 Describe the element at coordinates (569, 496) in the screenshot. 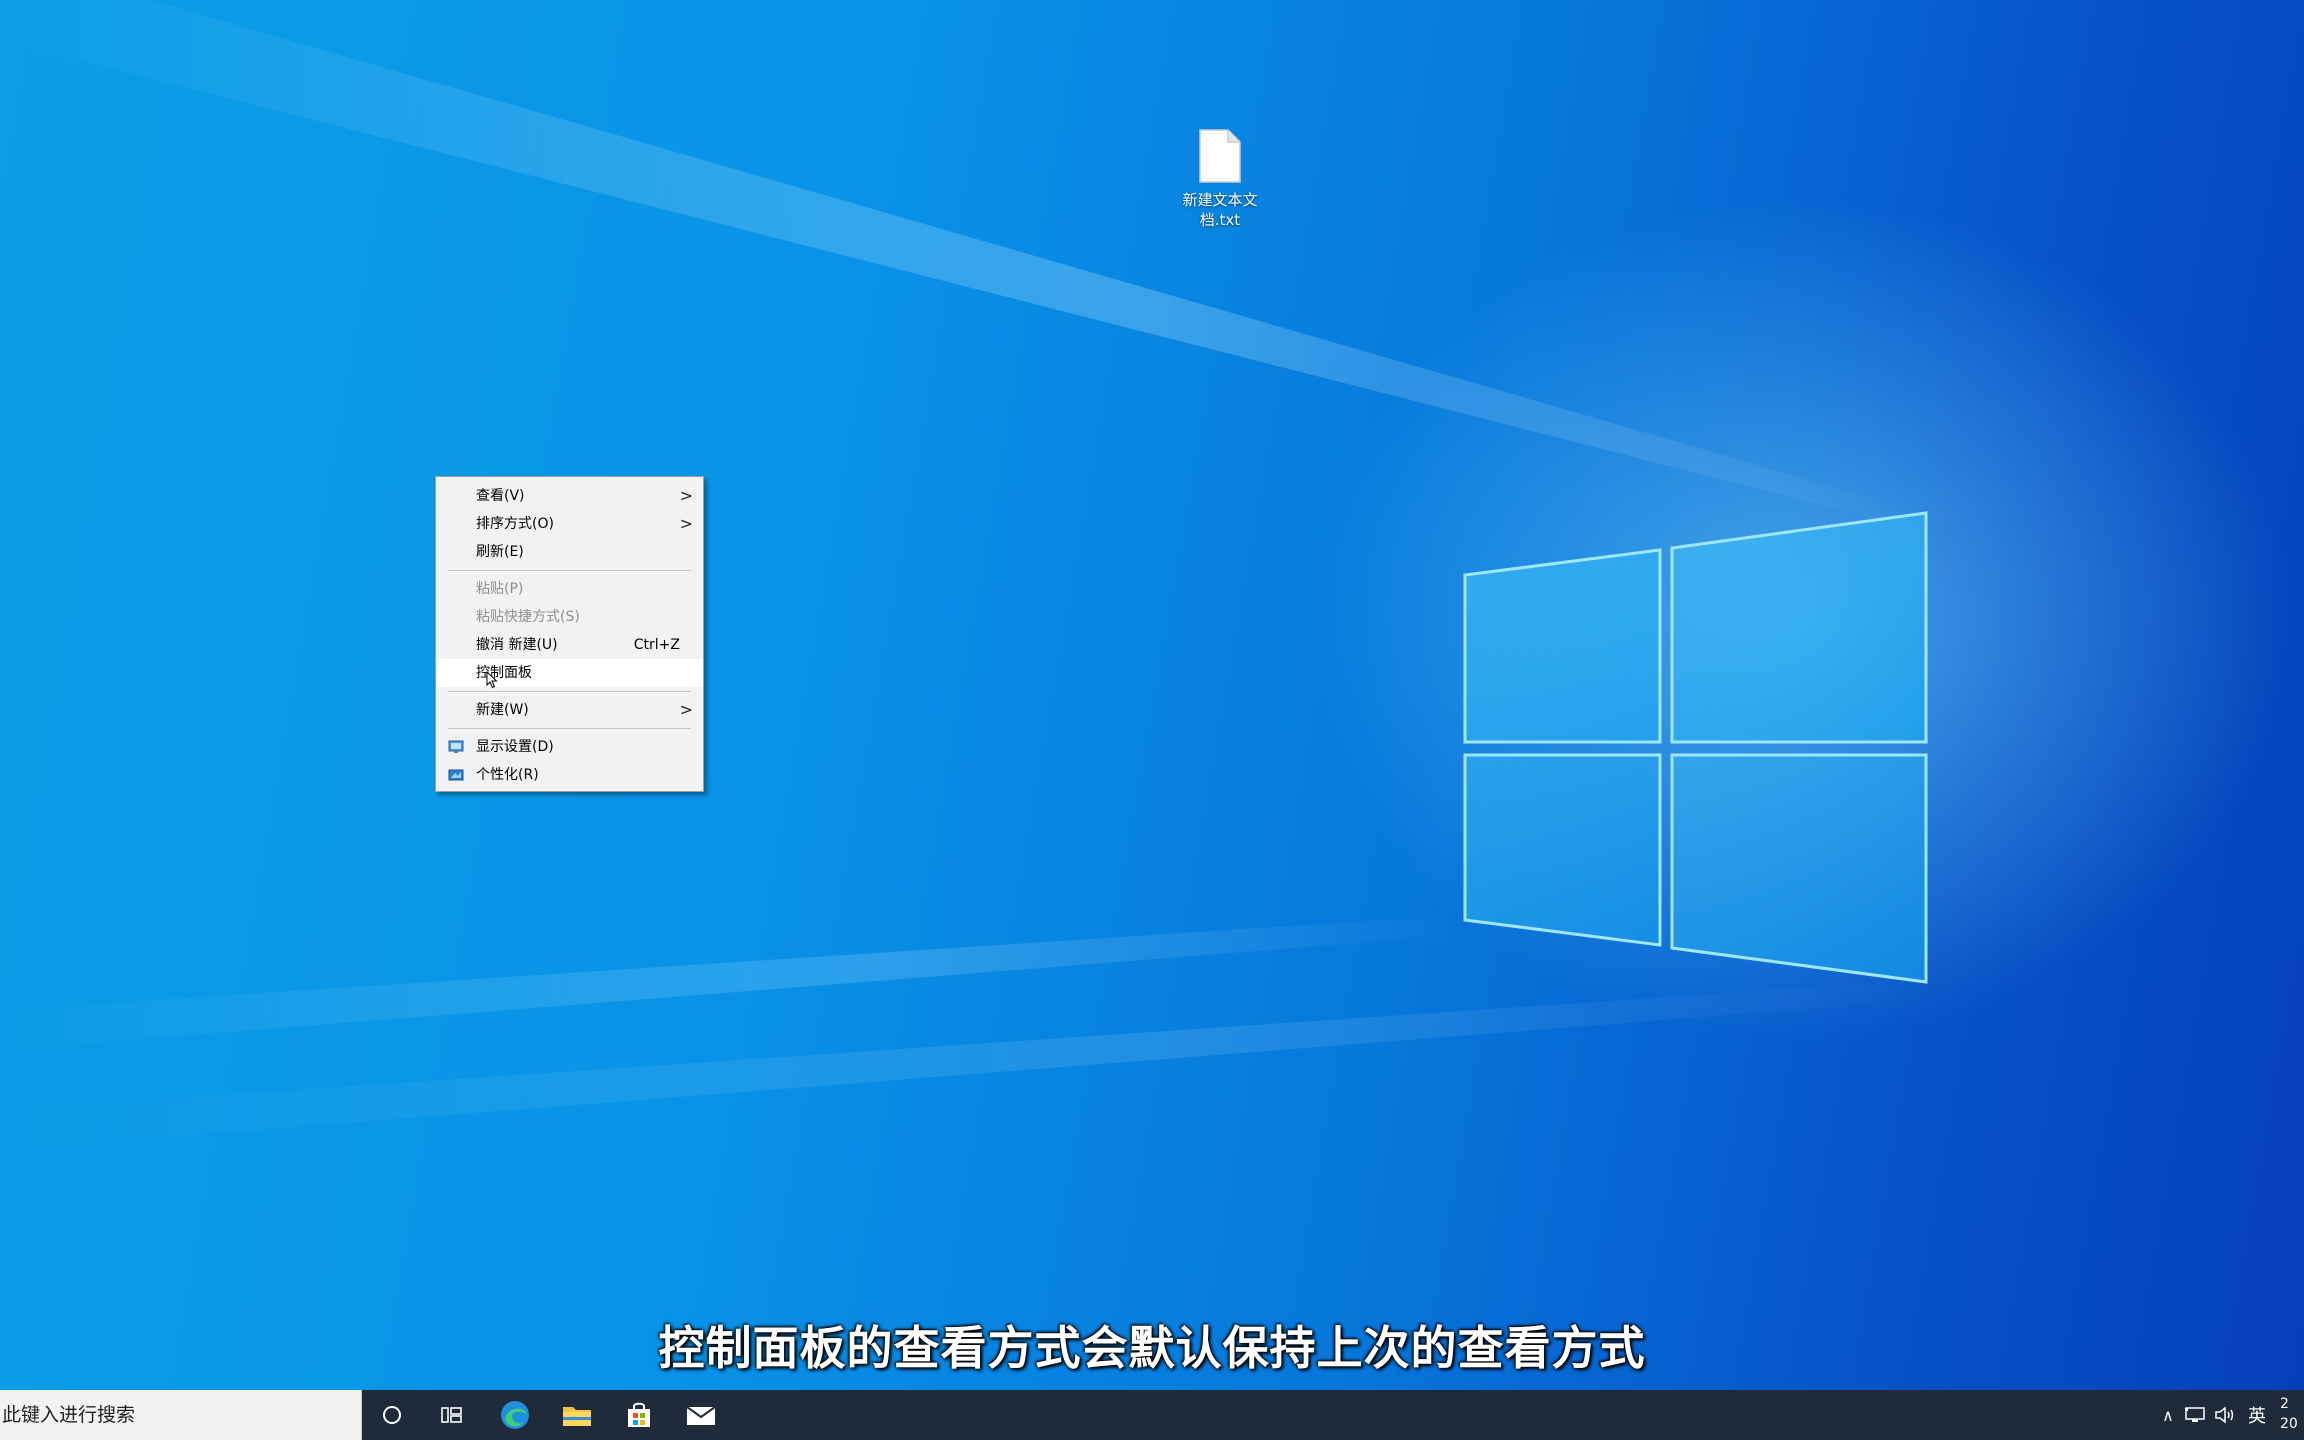

I see `menu-item-view: 查看(V) >` at that location.